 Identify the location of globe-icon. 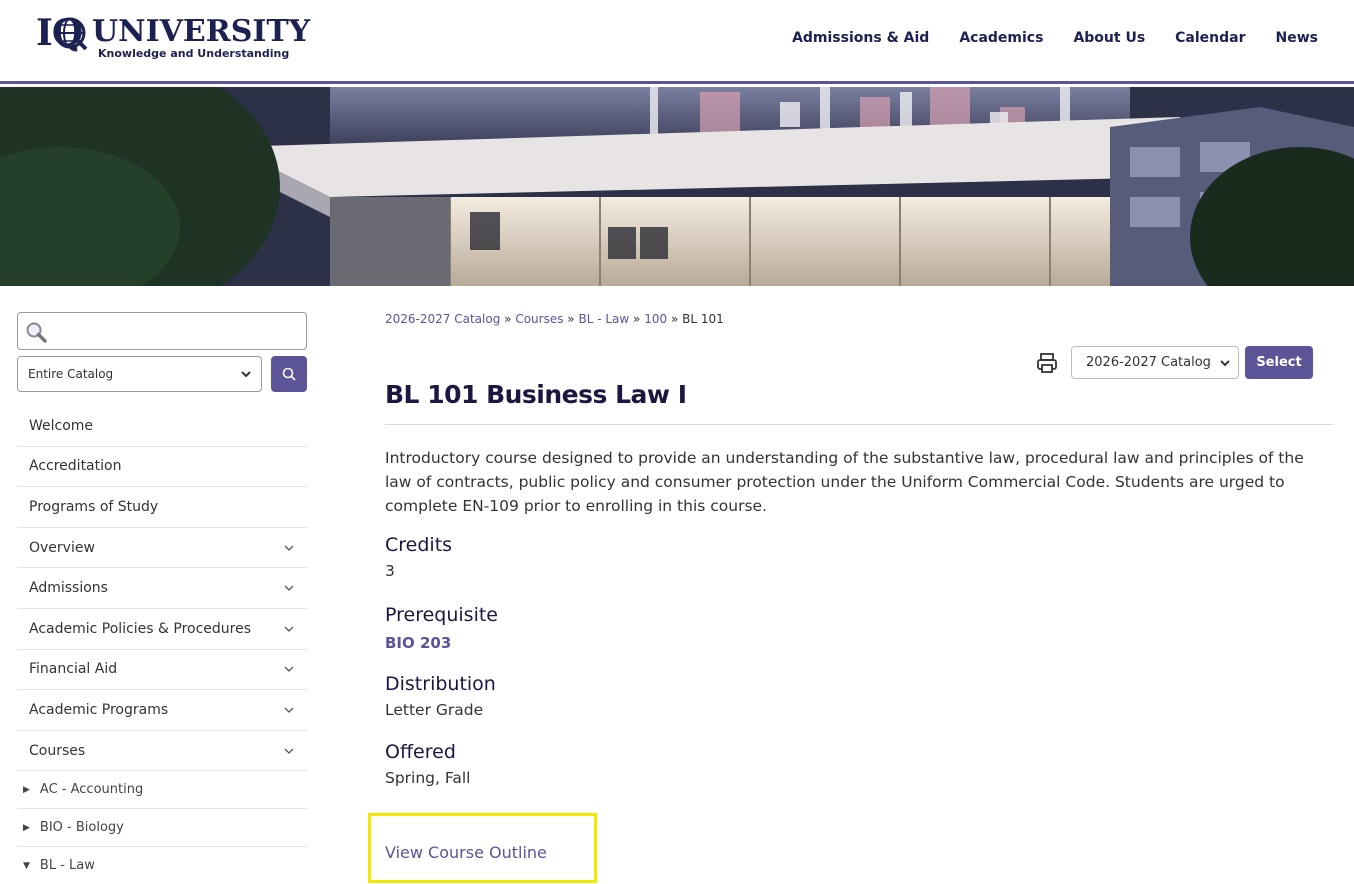
(71, 34).